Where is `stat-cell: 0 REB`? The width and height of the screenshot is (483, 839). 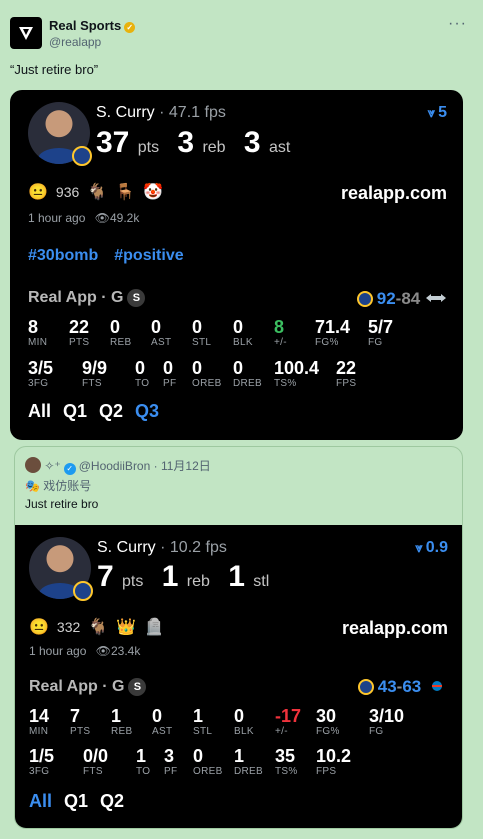
stat-cell: 0 REB is located at coordinates (121, 332).